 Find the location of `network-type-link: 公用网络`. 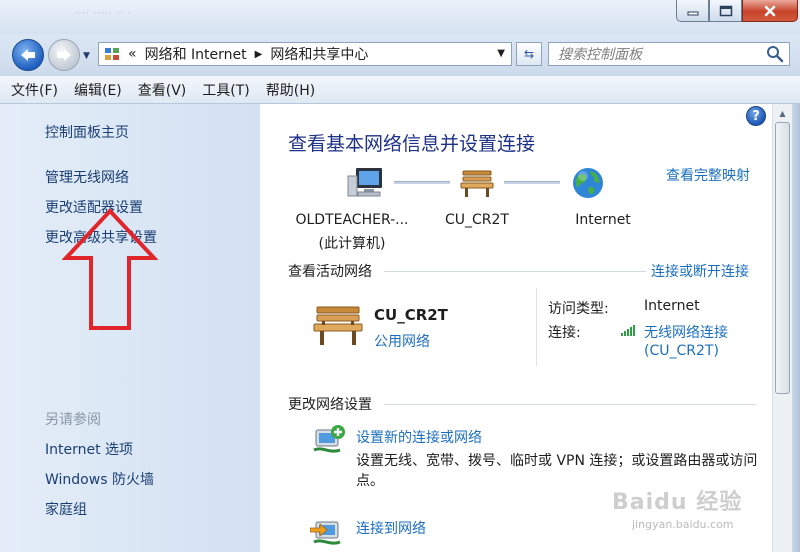

network-type-link: 公用网络 is located at coordinates (402, 341).